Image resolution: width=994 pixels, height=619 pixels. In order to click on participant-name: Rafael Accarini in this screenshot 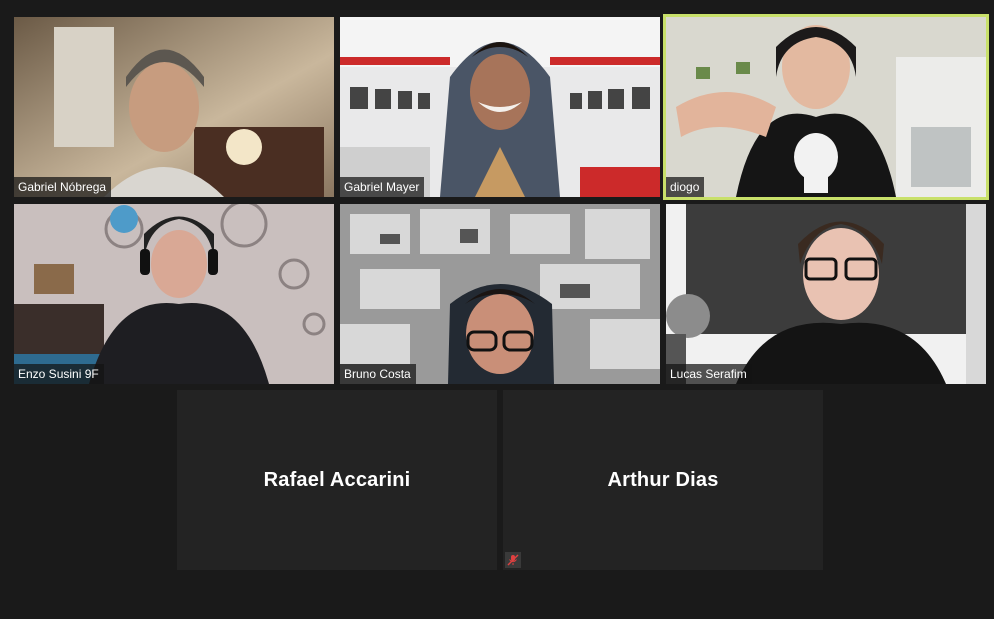, I will do `click(337, 479)`.